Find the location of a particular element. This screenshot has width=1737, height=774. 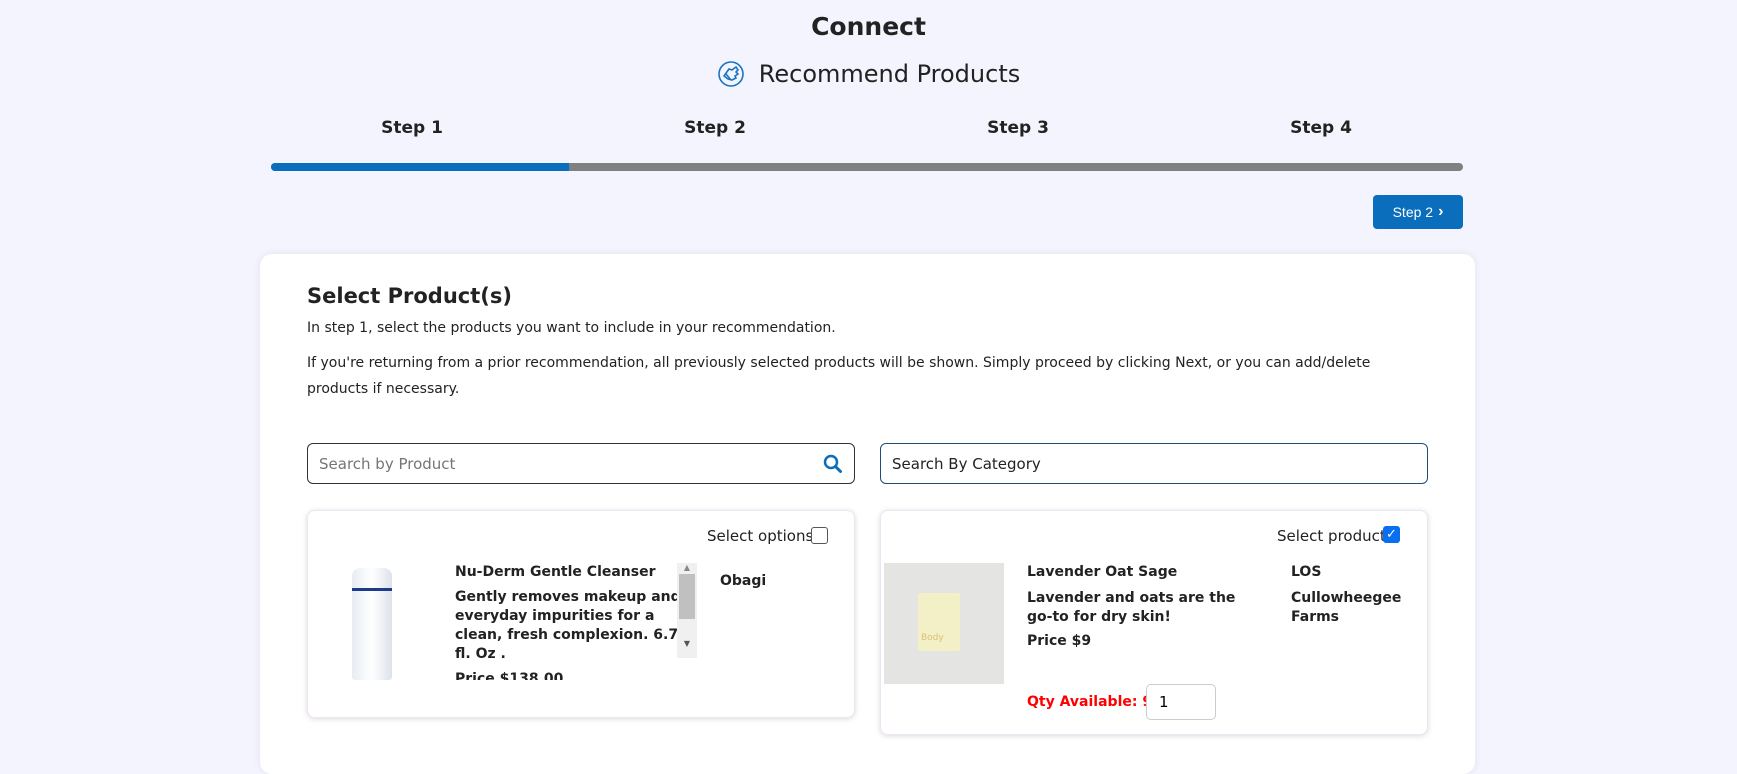

step-4: Step 4 is located at coordinates (1321, 128).